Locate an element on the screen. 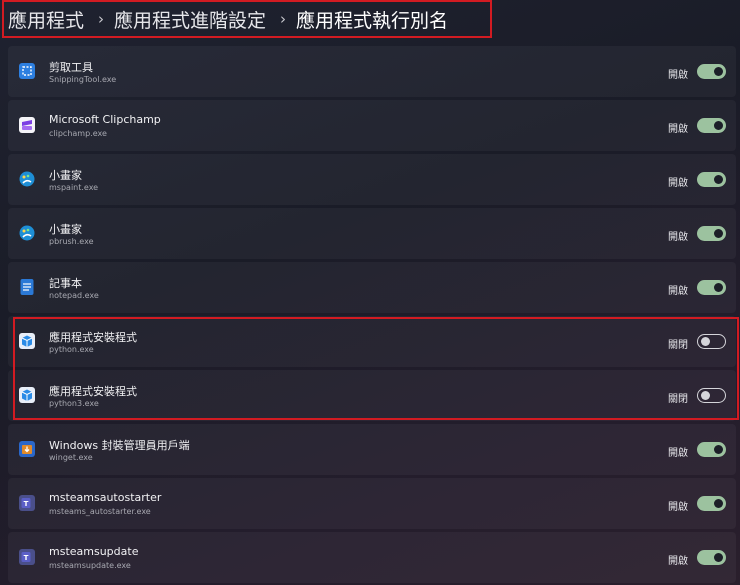 The height and width of the screenshot is (585, 740). app-executable: notepad.exe is located at coordinates (74, 295).